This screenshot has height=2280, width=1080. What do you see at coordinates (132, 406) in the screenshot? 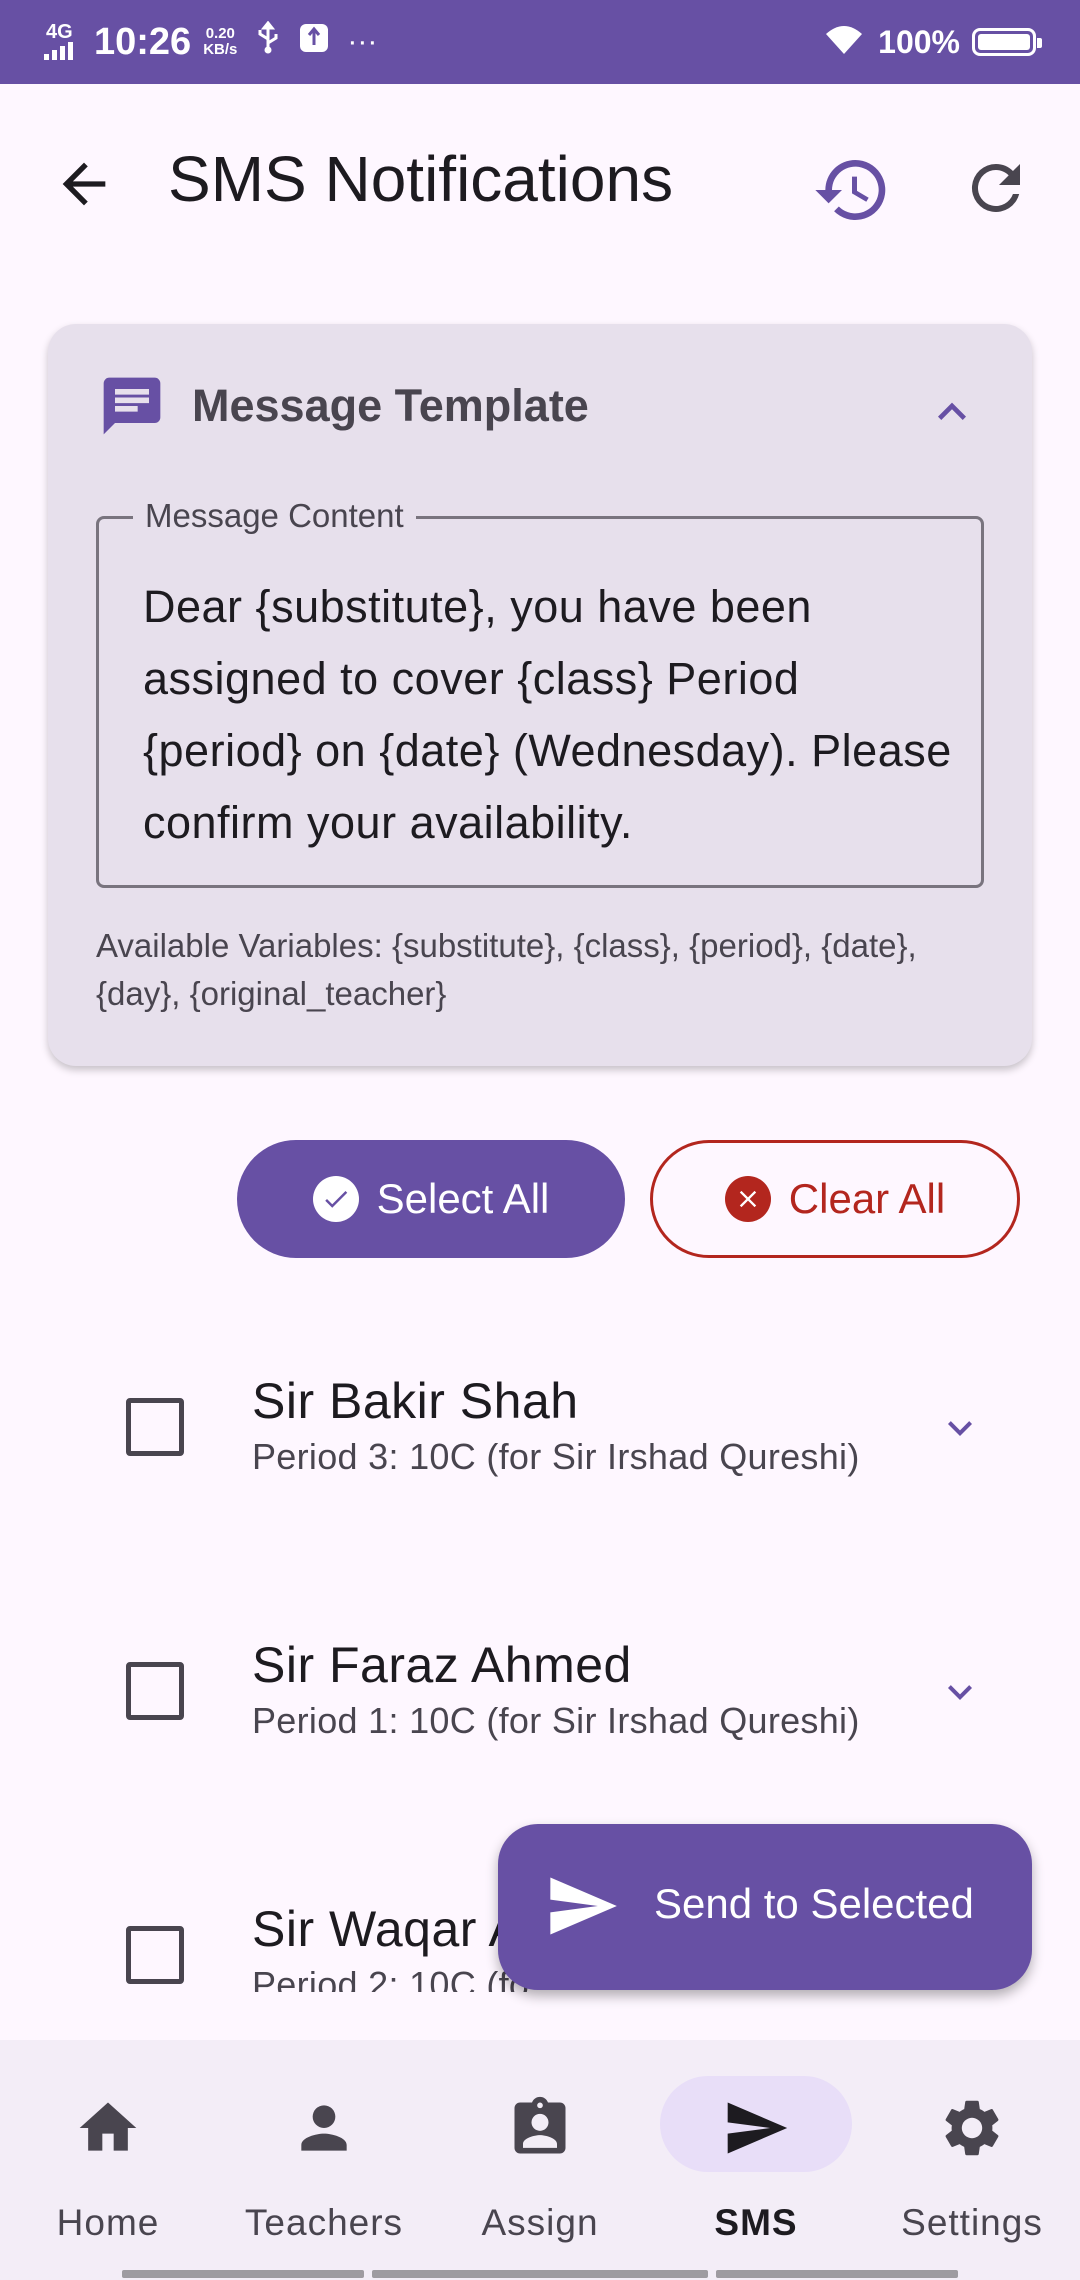
I see `message-icon` at bounding box center [132, 406].